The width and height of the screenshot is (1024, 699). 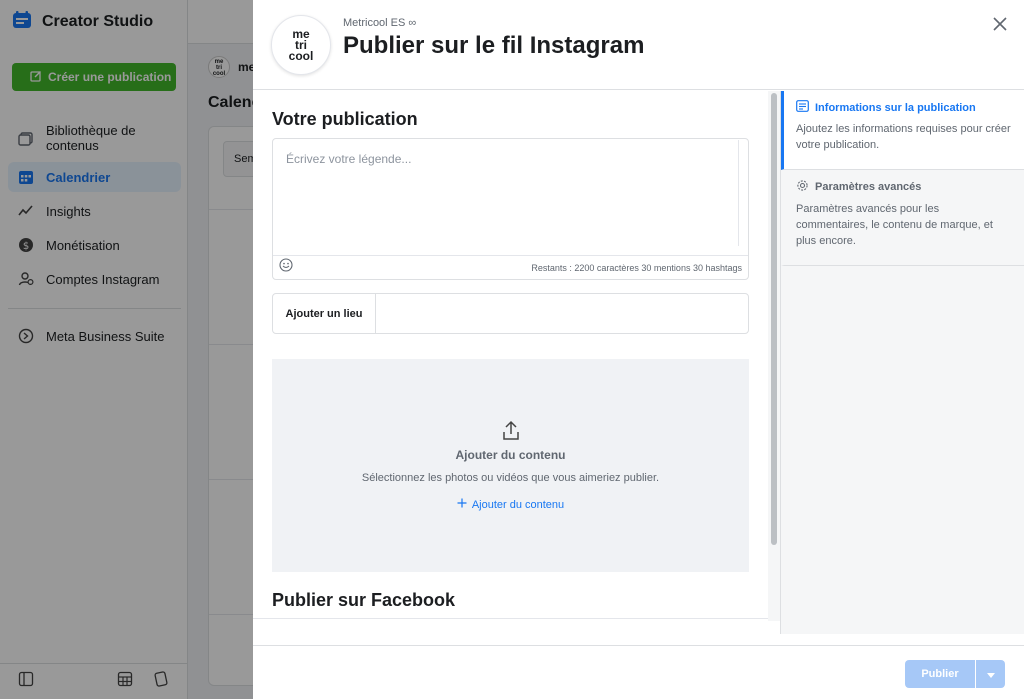 What do you see at coordinates (562, 313) in the screenshot?
I see `location-input` at bounding box center [562, 313].